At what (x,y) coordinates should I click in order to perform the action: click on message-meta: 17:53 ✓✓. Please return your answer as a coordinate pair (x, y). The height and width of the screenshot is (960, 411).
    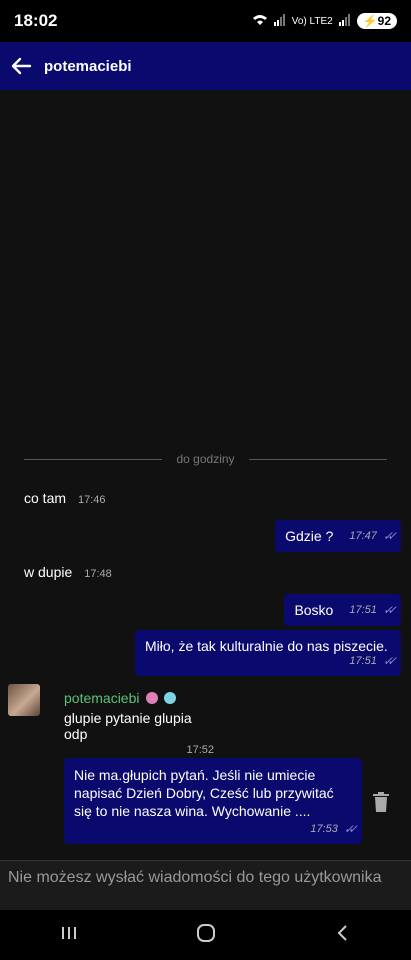
    Looking at the image, I should click on (216, 829).